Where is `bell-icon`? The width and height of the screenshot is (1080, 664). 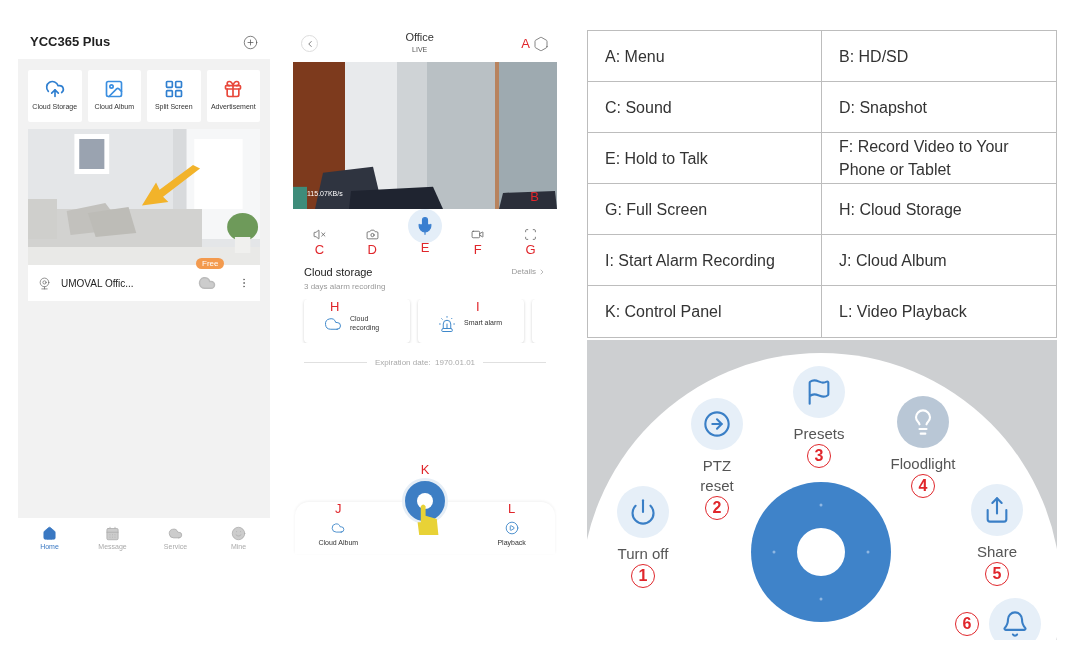
bell-icon is located at coordinates (1015, 624).